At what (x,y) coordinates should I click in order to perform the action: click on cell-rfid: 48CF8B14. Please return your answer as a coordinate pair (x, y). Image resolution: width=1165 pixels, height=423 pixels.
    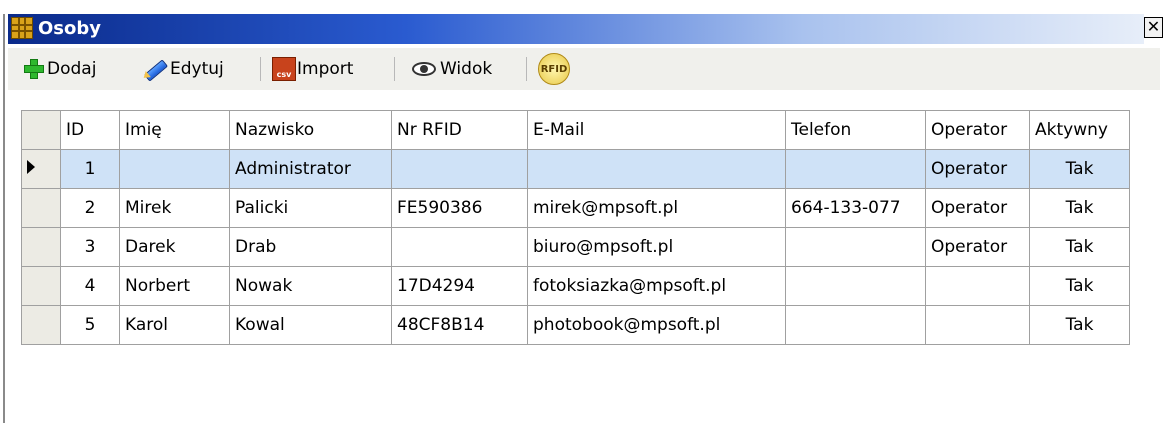
    Looking at the image, I should click on (459, 325).